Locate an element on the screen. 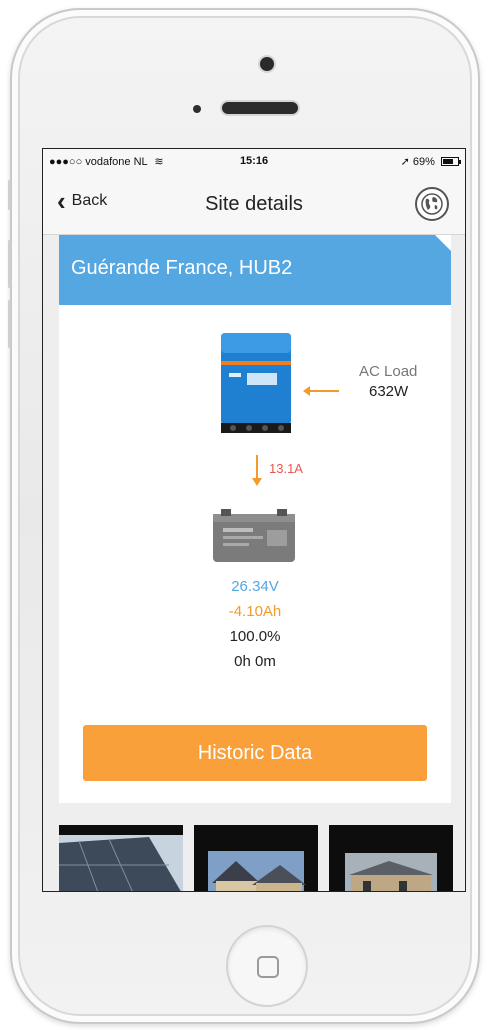  historic-data-button: Historic Data is located at coordinates (255, 753).